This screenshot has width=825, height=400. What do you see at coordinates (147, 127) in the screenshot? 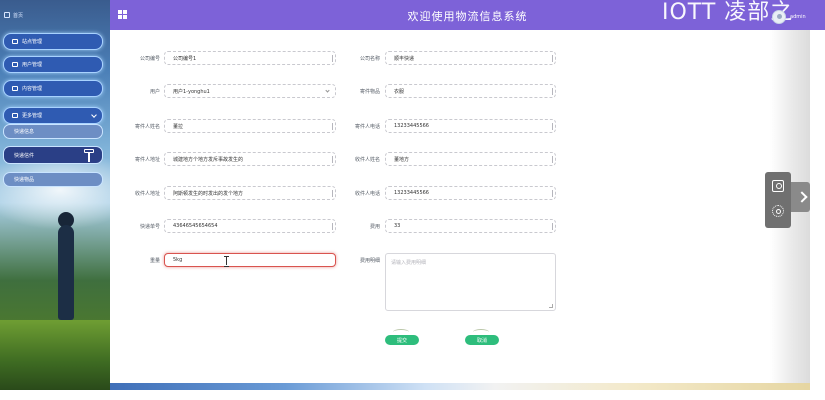
I see `label-sender-name: 寄件人姓名` at bounding box center [147, 127].